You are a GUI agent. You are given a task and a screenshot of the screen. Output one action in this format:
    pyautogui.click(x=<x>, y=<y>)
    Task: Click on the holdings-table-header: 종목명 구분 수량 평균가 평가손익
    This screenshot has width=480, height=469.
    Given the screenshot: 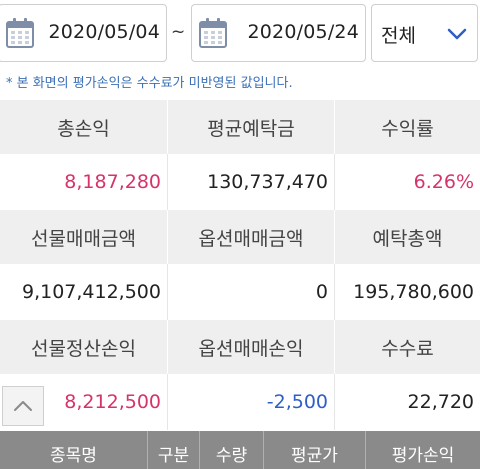 What is the action you would take?
    pyautogui.click(x=240, y=450)
    